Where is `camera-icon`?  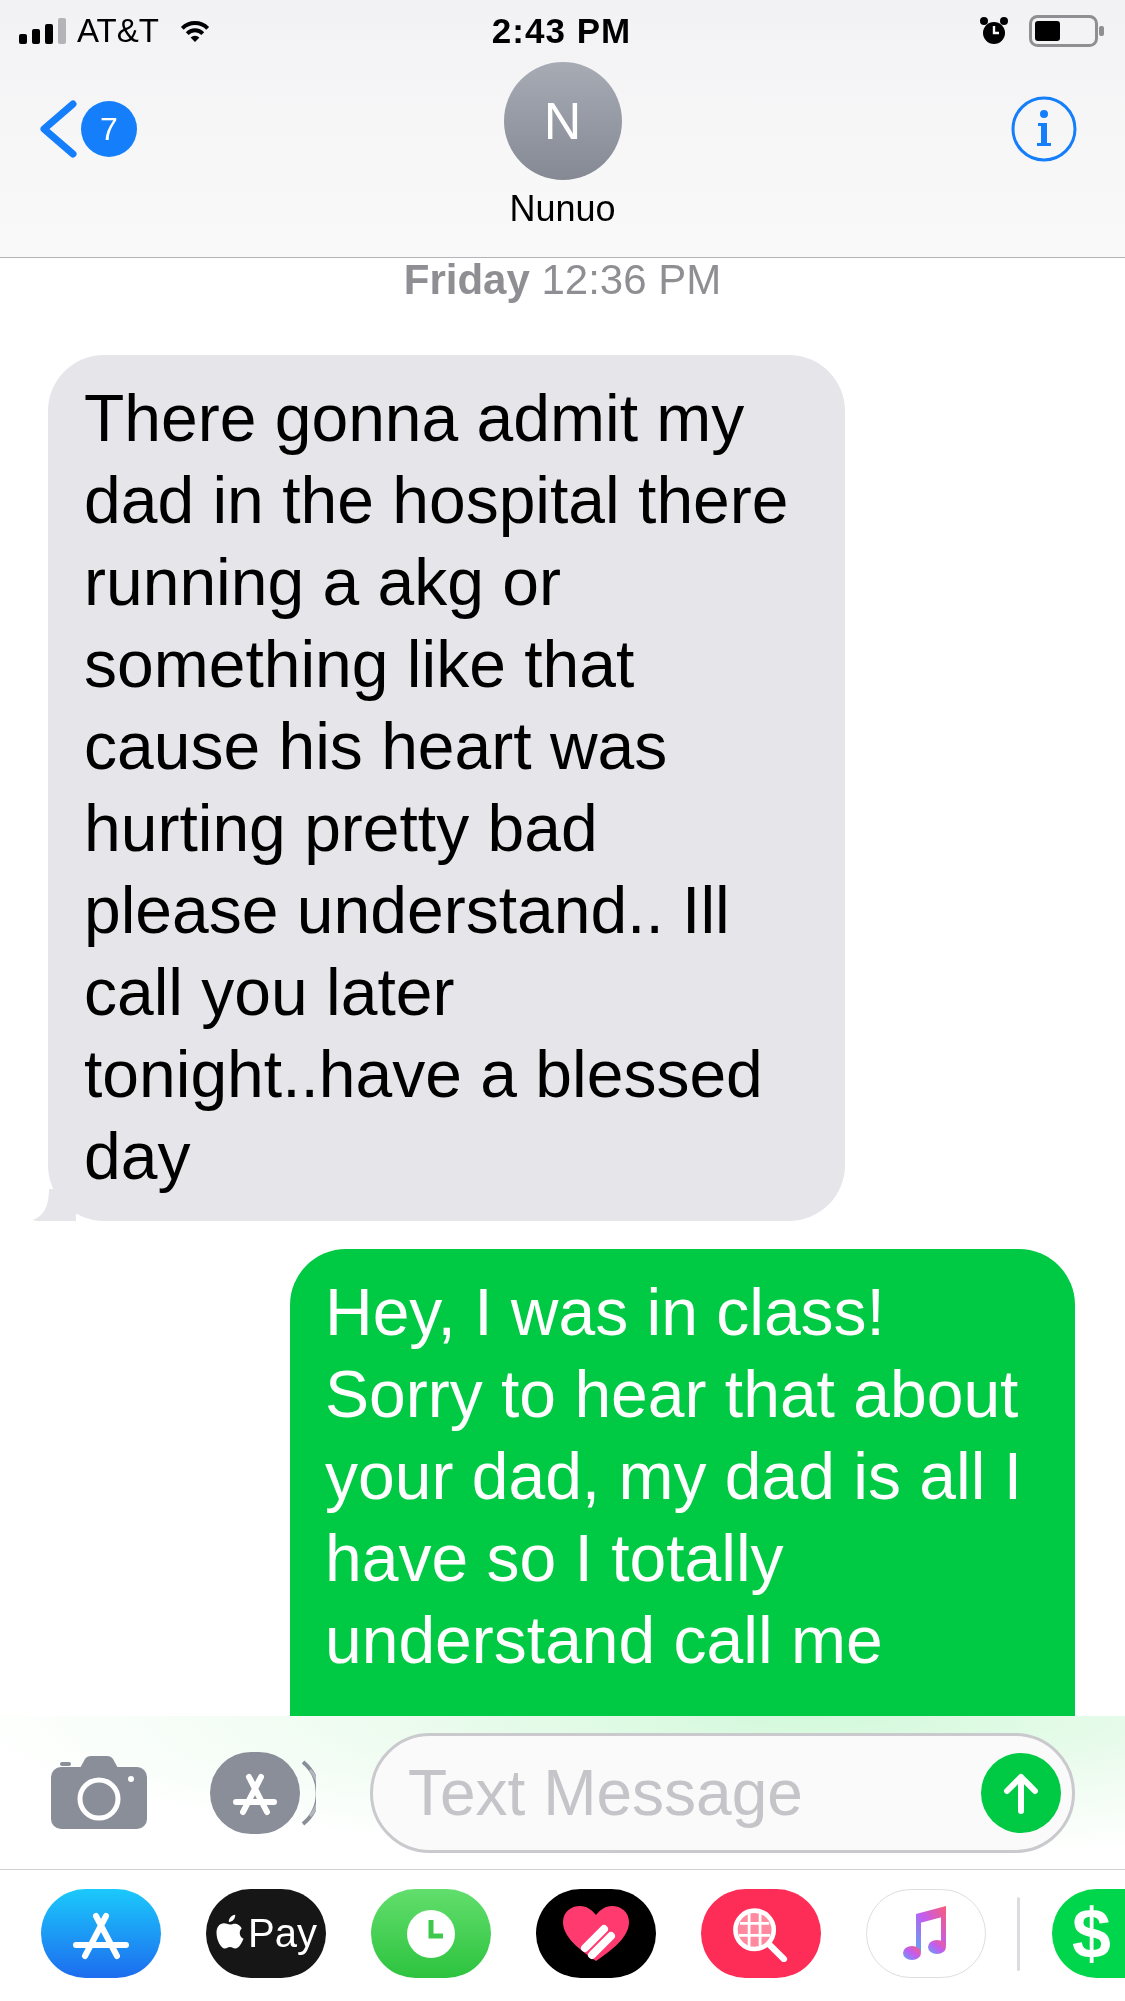 camera-icon is located at coordinates (99, 1792).